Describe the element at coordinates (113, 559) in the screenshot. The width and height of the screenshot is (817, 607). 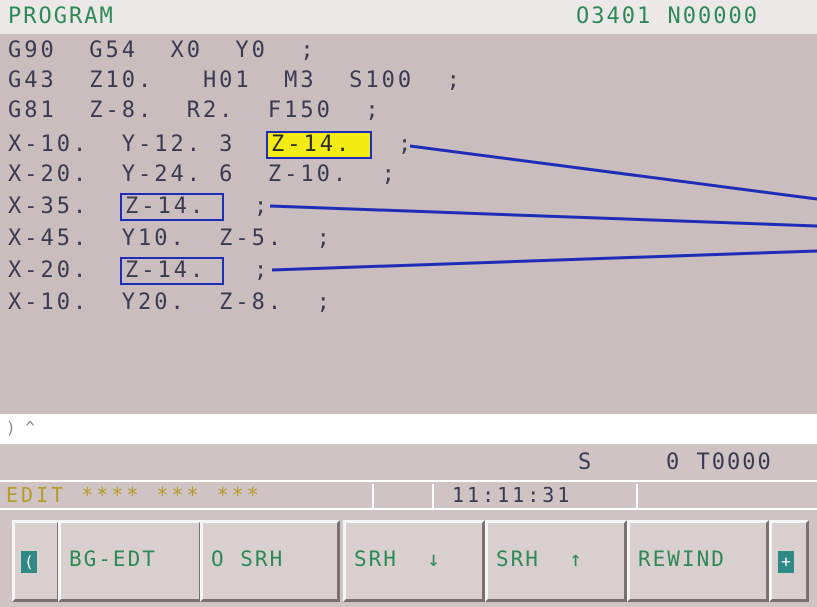
I see `bg-edit-label: BG-EDT` at that location.